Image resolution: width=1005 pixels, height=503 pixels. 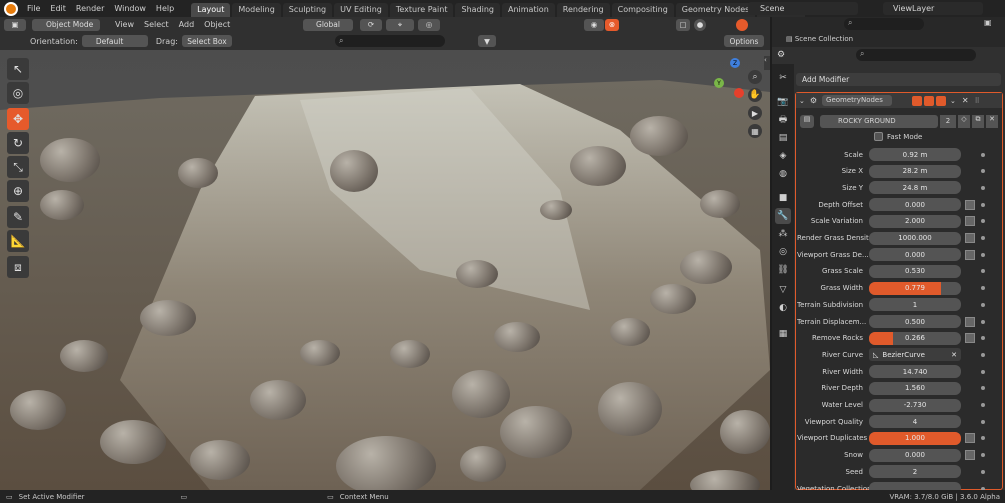 What do you see at coordinates (898, 79) in the screenshot?
I see `add-modifier-button: Add Modifier` at bounding box center [898, 79].